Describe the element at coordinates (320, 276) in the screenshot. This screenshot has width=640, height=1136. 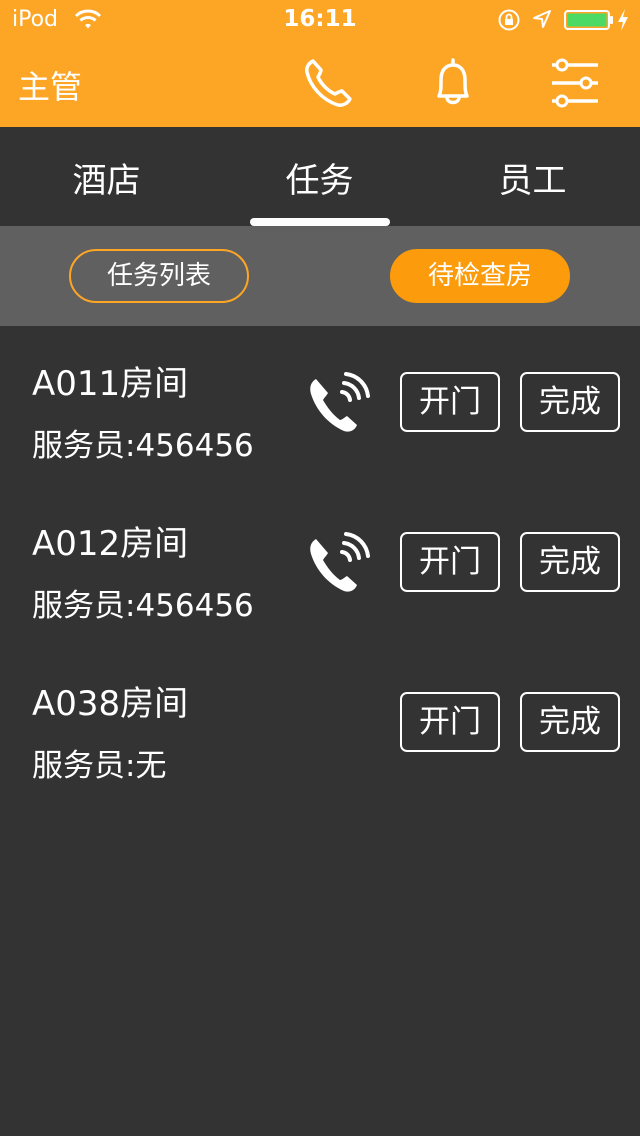
I see `filter-bar: 任务列表 待检查房` at that location.